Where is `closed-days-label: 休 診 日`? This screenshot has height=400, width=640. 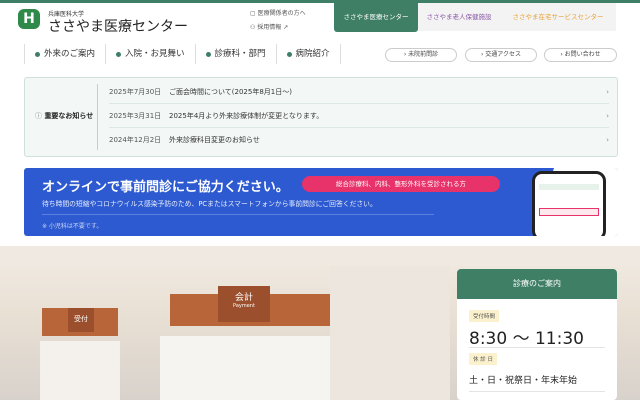
closed-days-label: 休 診 日 is located at coordinates (483, 359).